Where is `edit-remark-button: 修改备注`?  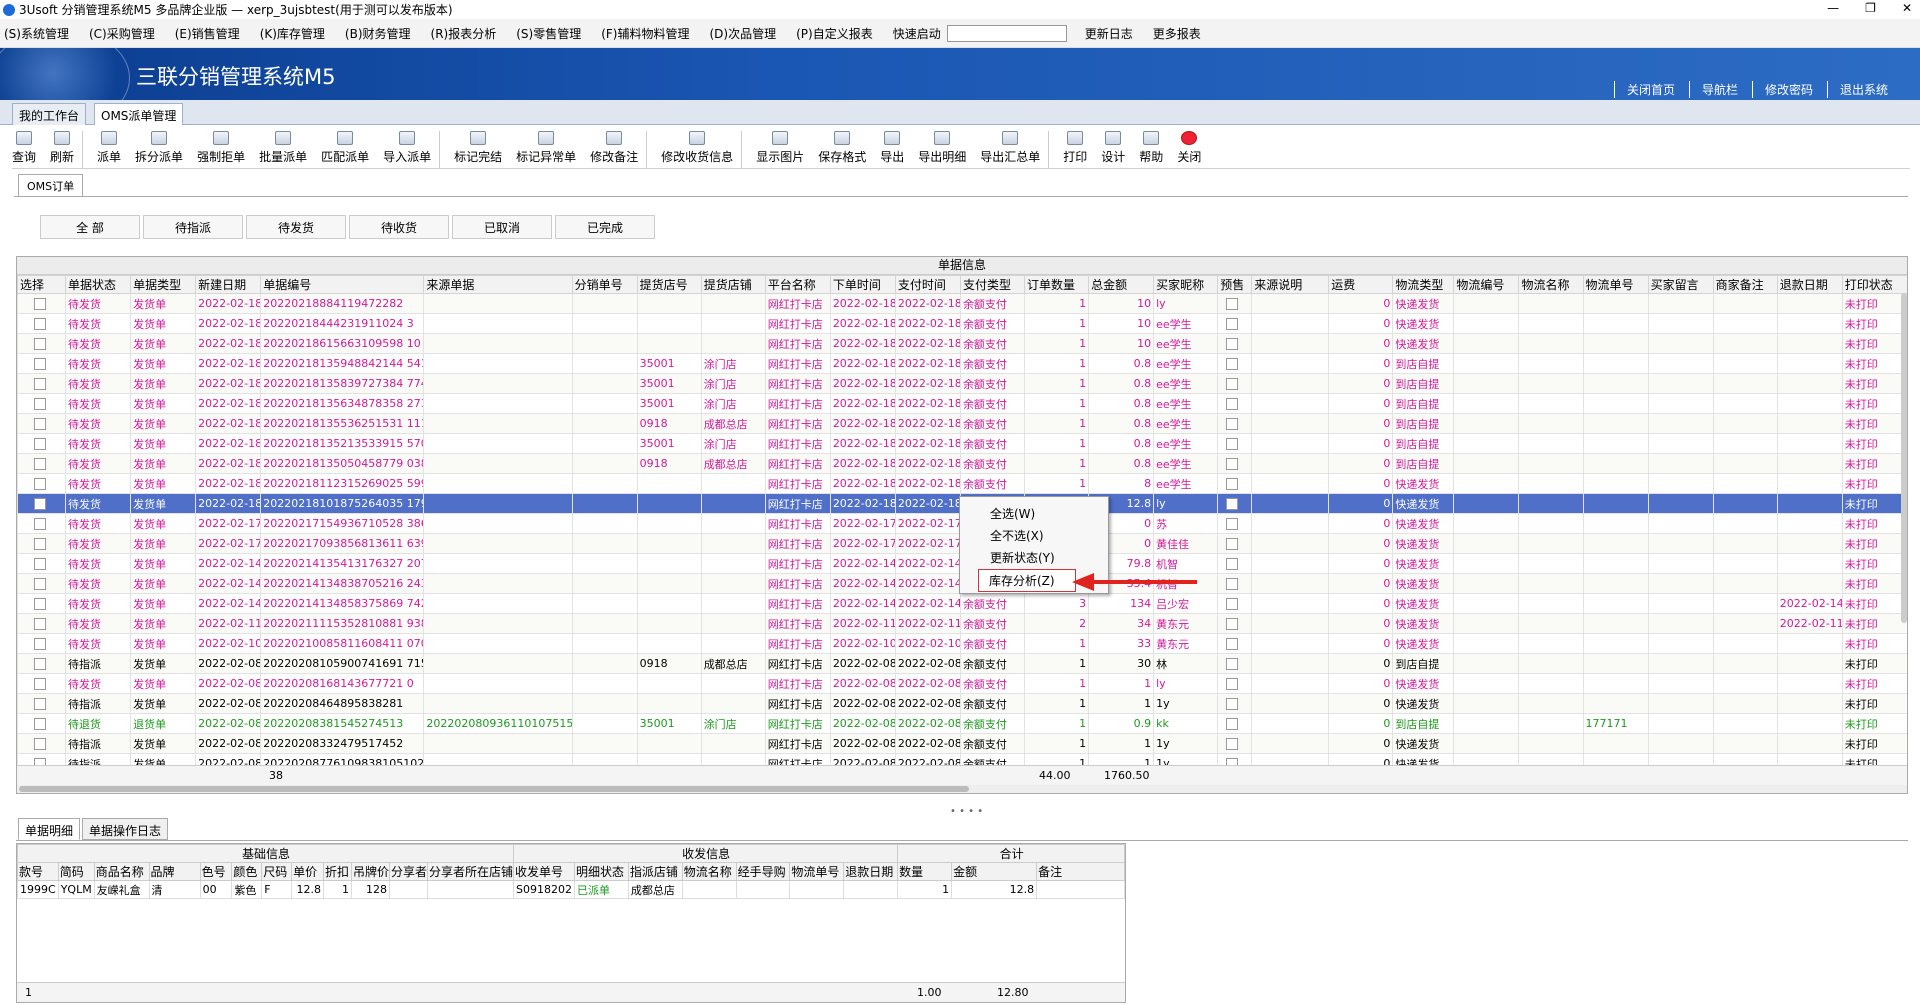
edit-remark-button: 修改备注 is located at coordinates (619, 149).